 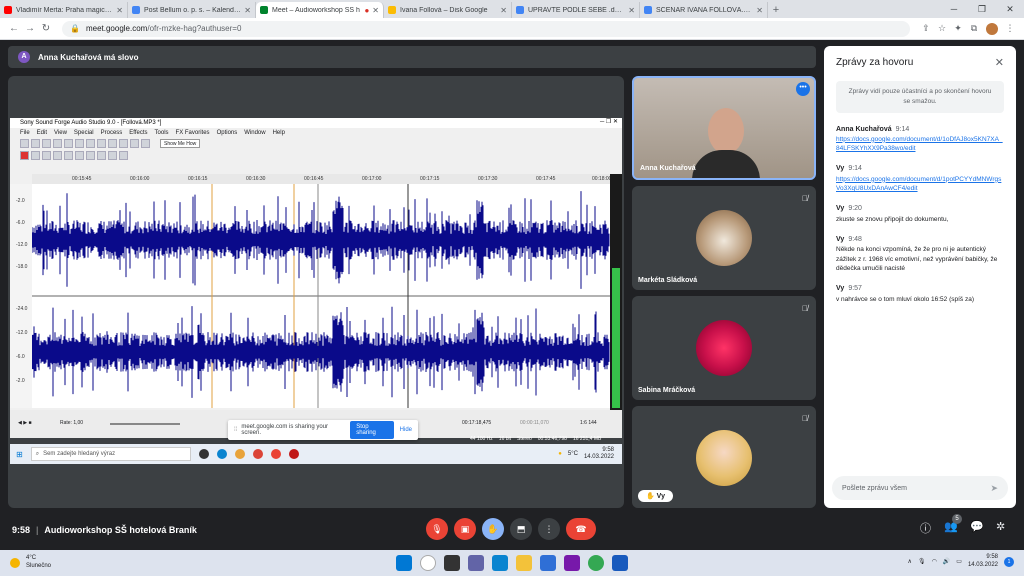 I want to click on meeting-details-icon: ⓘ, so click(x=925, y=528).